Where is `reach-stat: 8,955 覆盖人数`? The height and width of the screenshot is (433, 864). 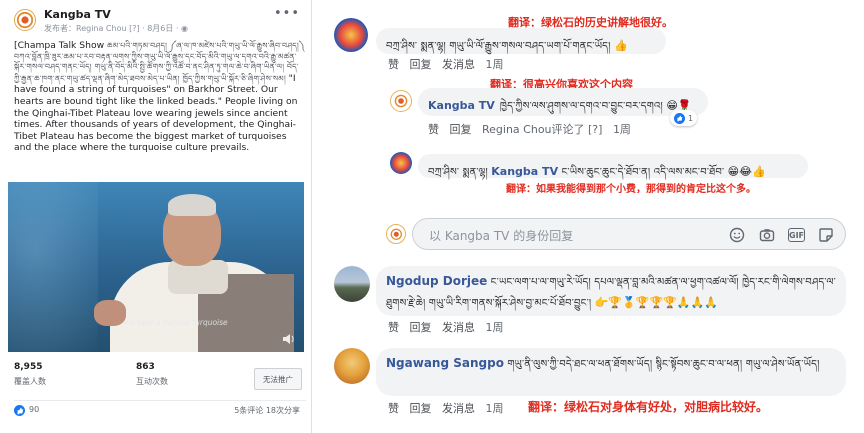 reach-stat: 8,955 覆盖人数 is located at coordinates (30, 374).